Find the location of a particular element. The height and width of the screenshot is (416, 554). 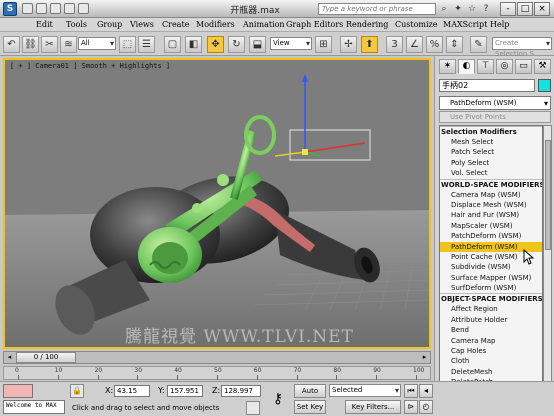

modifier-list-item: Cloth is located at coordinates (491, 361).